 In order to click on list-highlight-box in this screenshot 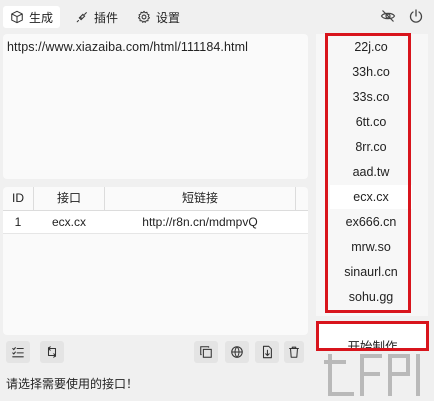, I will do `click(368, 173)`.